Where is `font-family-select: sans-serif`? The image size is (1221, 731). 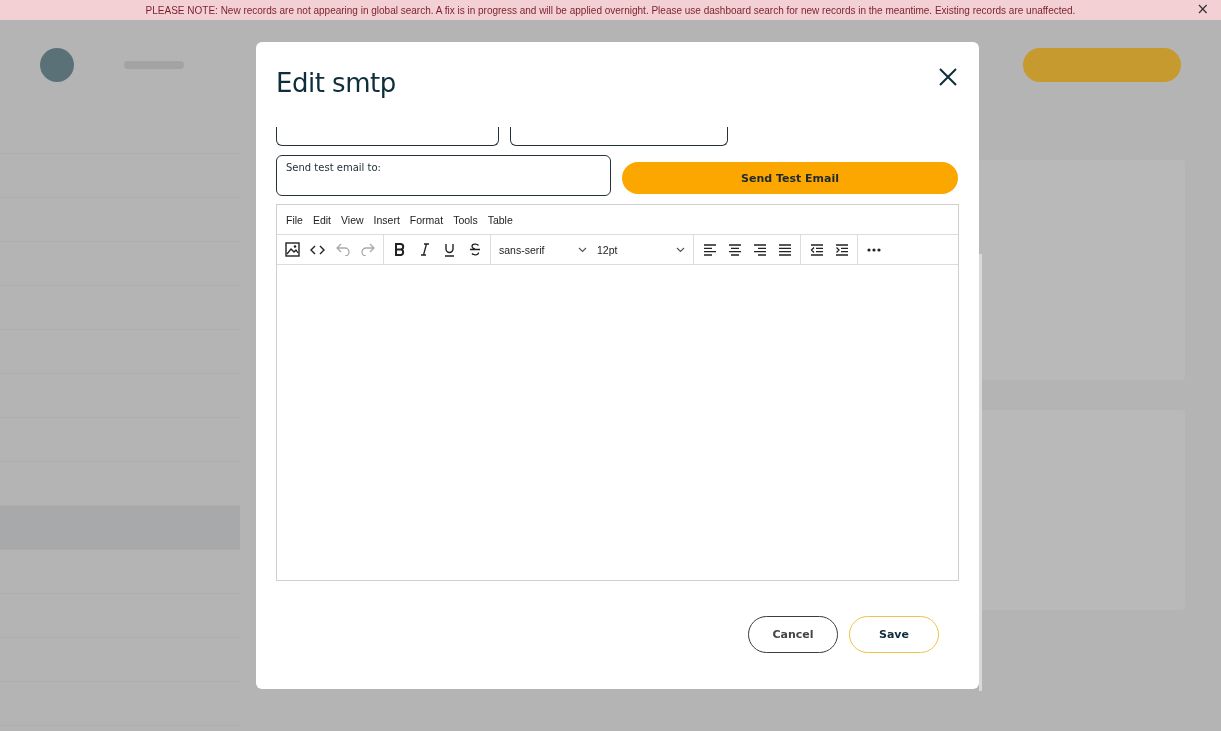
font-family-select: sans-serif is located at coordinates (543, 249).